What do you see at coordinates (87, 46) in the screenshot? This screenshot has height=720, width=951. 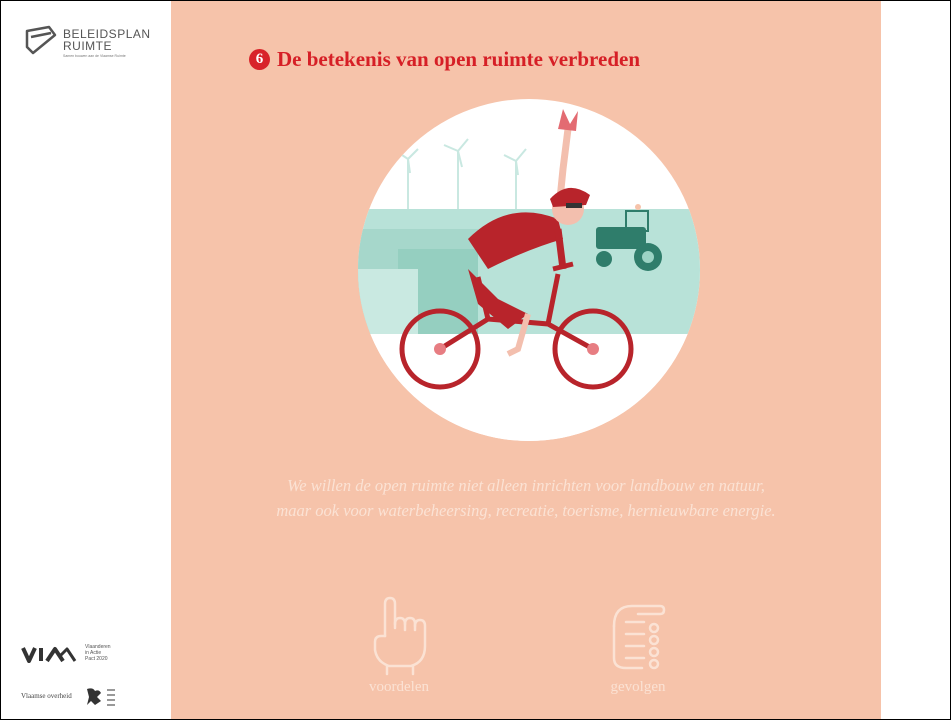 I see `logo-title-line2: RUIMTE` at bounding box center [87, 46].